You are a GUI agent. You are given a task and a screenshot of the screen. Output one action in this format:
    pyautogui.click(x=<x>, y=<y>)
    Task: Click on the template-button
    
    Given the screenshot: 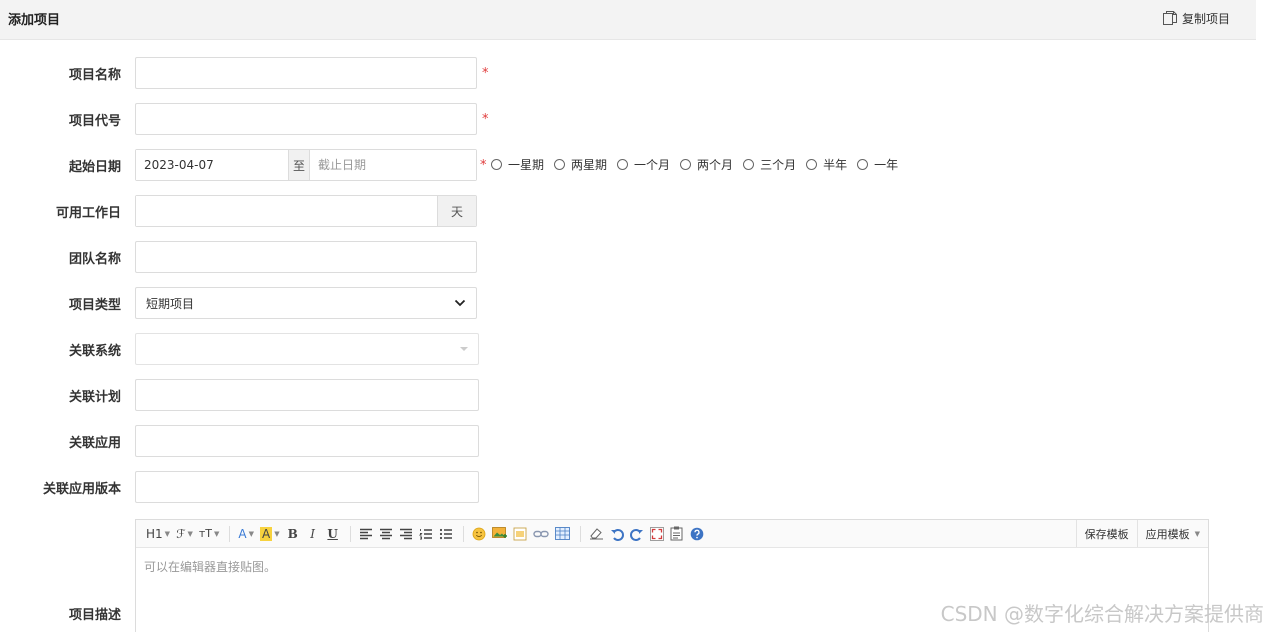 What is the action you would take?
    pyautogui.click(x=677, y=534)
    